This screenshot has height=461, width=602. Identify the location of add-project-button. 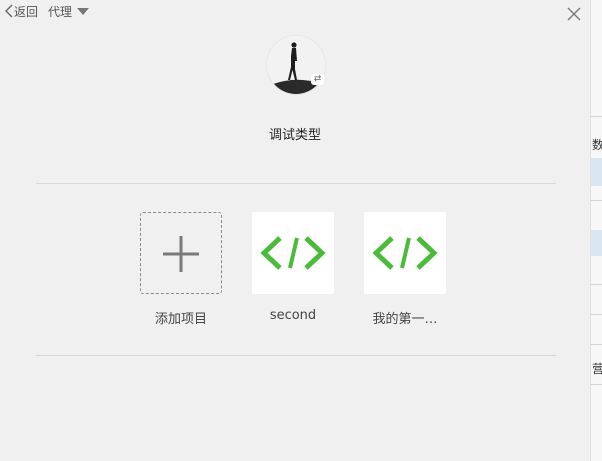
(181, 253).